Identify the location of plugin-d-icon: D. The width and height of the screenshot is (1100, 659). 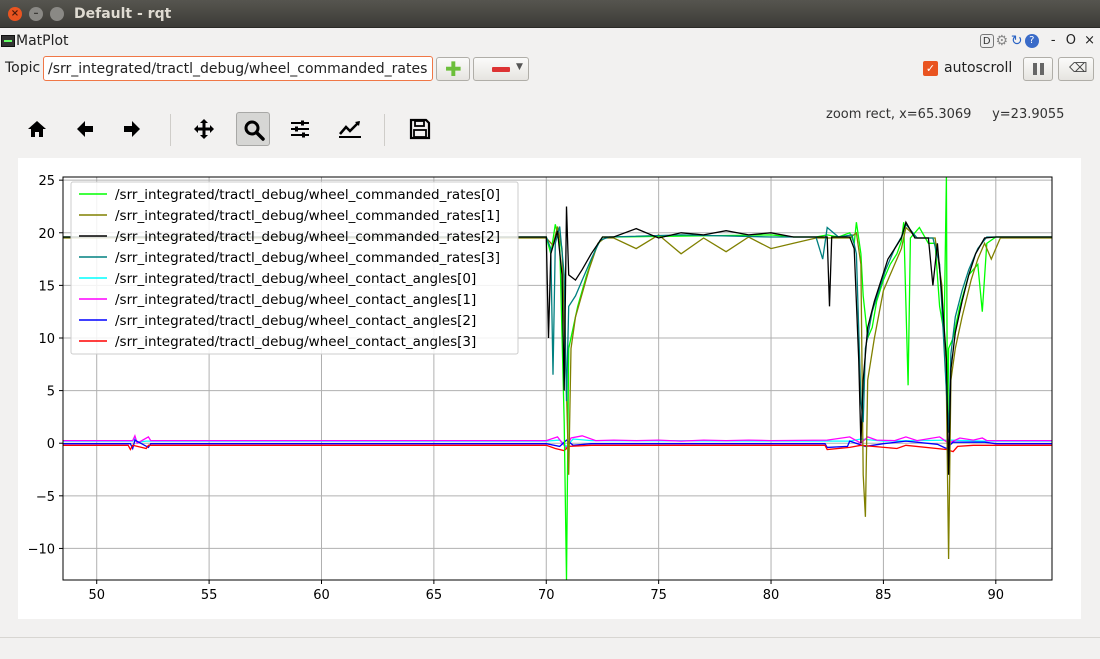
(986, 40).